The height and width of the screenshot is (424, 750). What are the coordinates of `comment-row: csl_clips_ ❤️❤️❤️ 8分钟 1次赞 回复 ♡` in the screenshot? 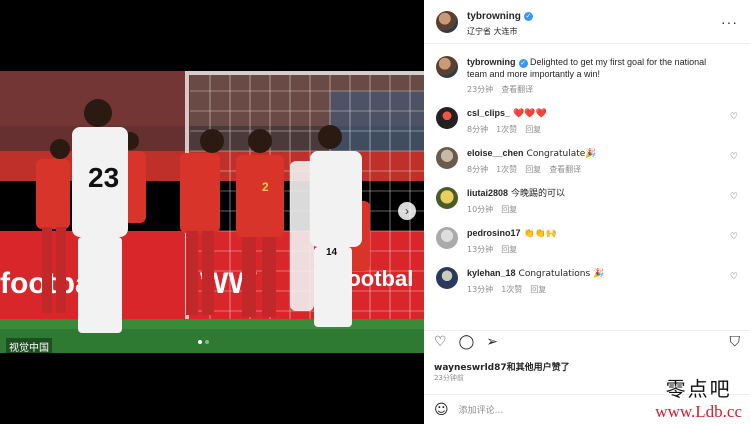 It's located at (587, 121).